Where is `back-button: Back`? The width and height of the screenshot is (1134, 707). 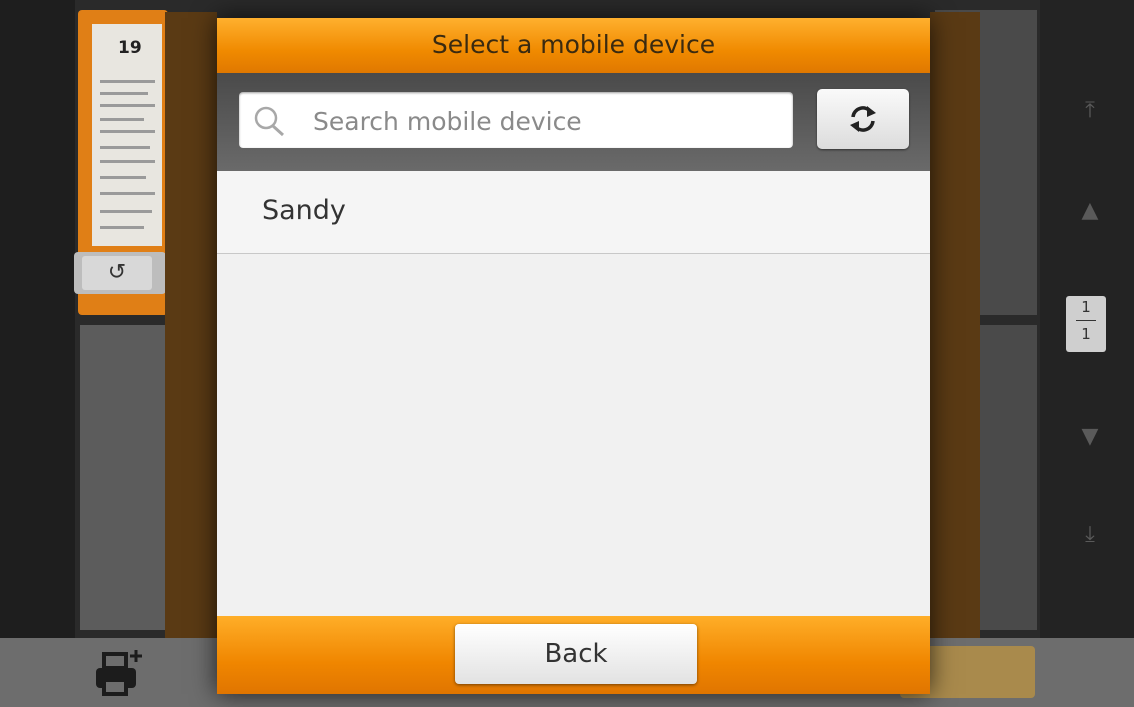
back-button: Back is located at coordinates (576, 654).